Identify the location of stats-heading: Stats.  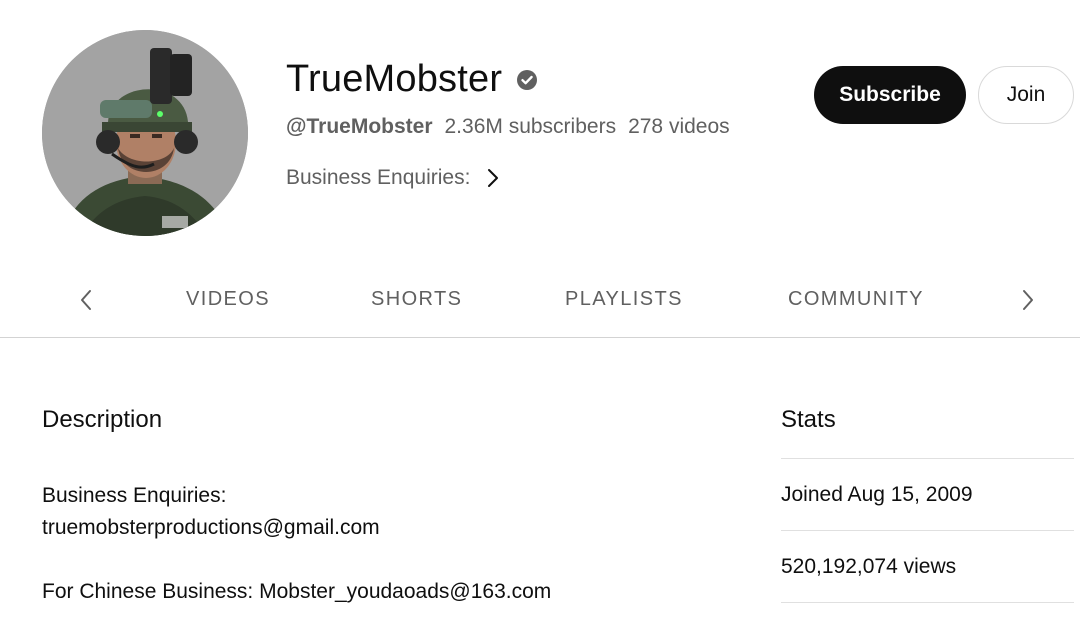
(808, 419).